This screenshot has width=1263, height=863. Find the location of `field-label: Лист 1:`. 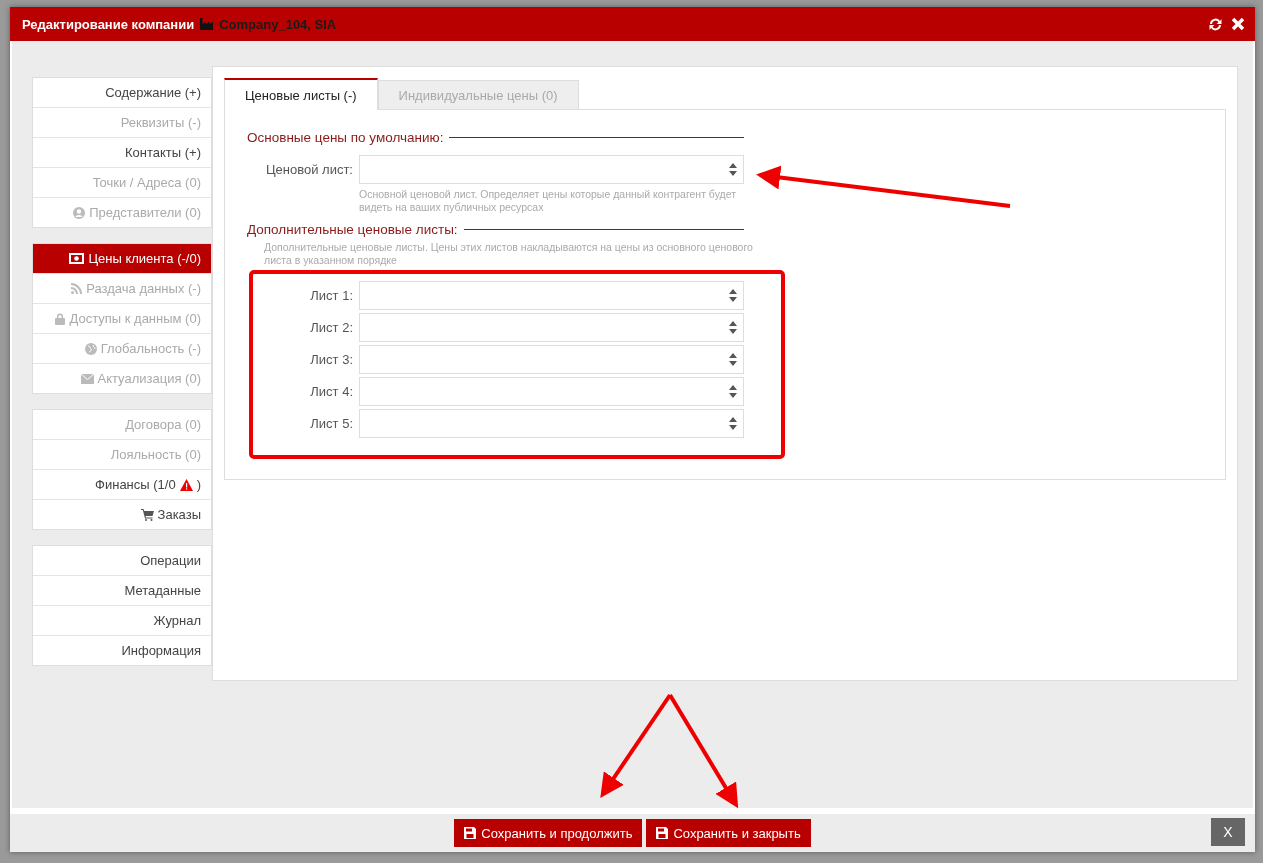

field-label: Лист 1: is located at coordinates (331, 295).